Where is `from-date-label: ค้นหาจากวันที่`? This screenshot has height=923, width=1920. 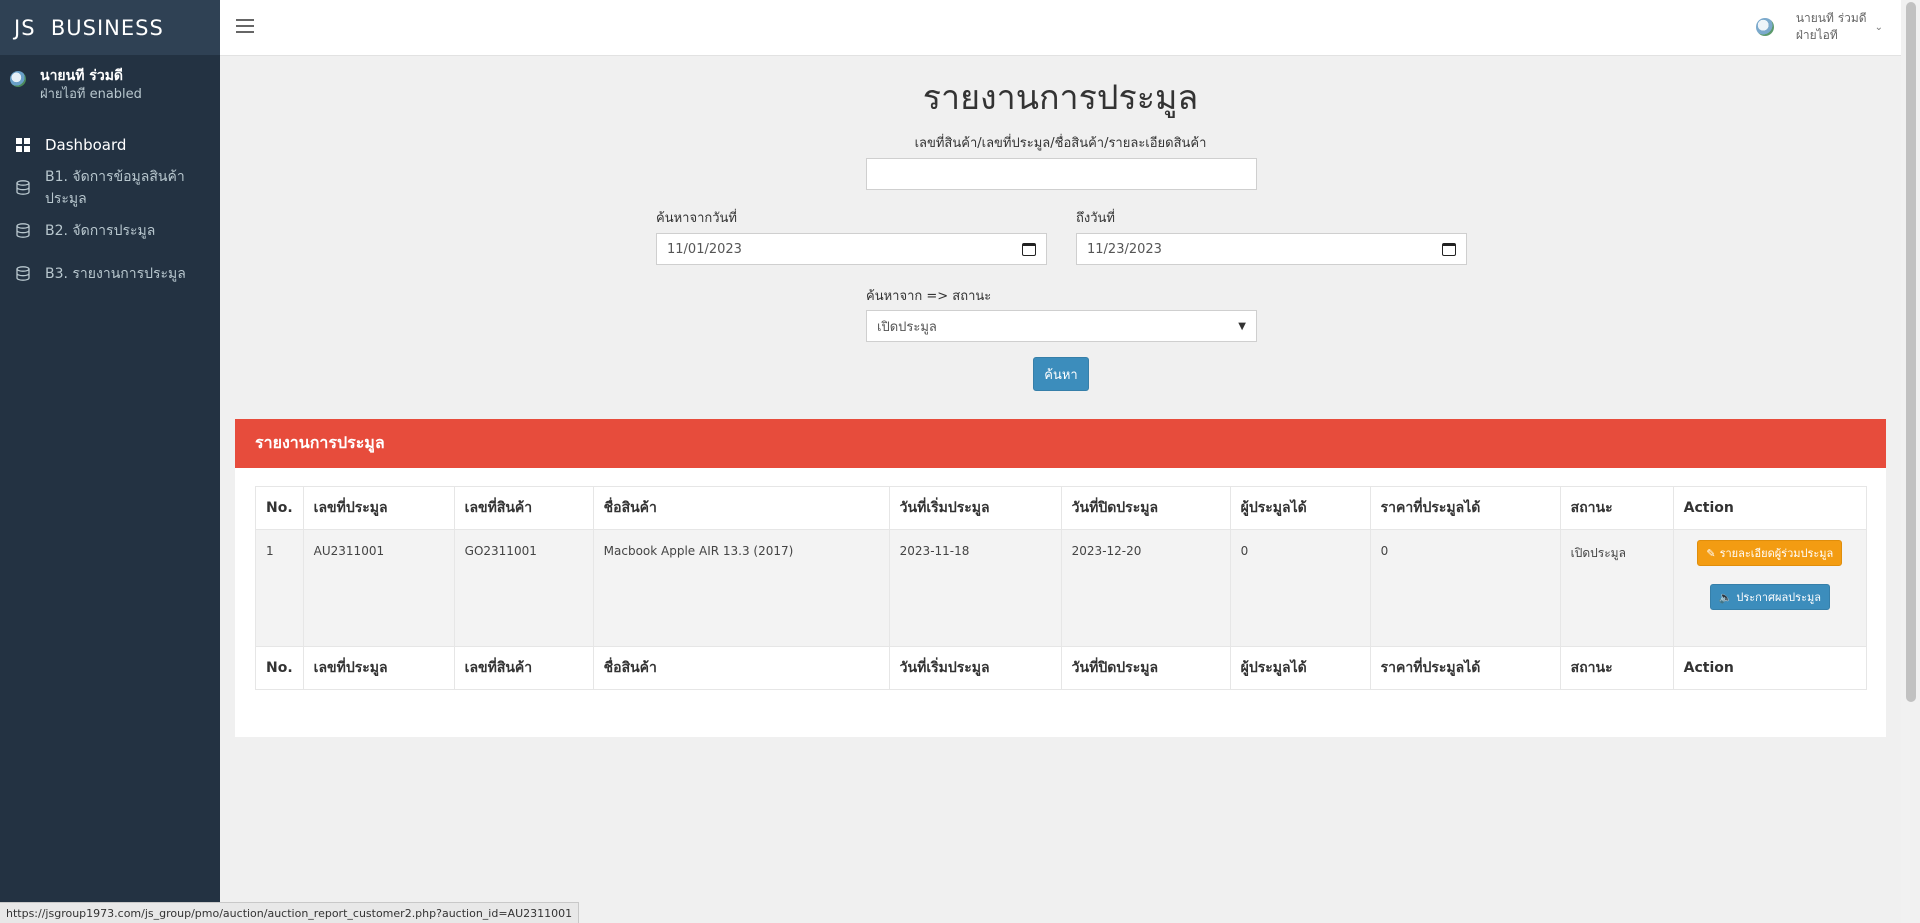
from-date-label: ค้นหาจากวันที่ is located at coordinates (696, 218).